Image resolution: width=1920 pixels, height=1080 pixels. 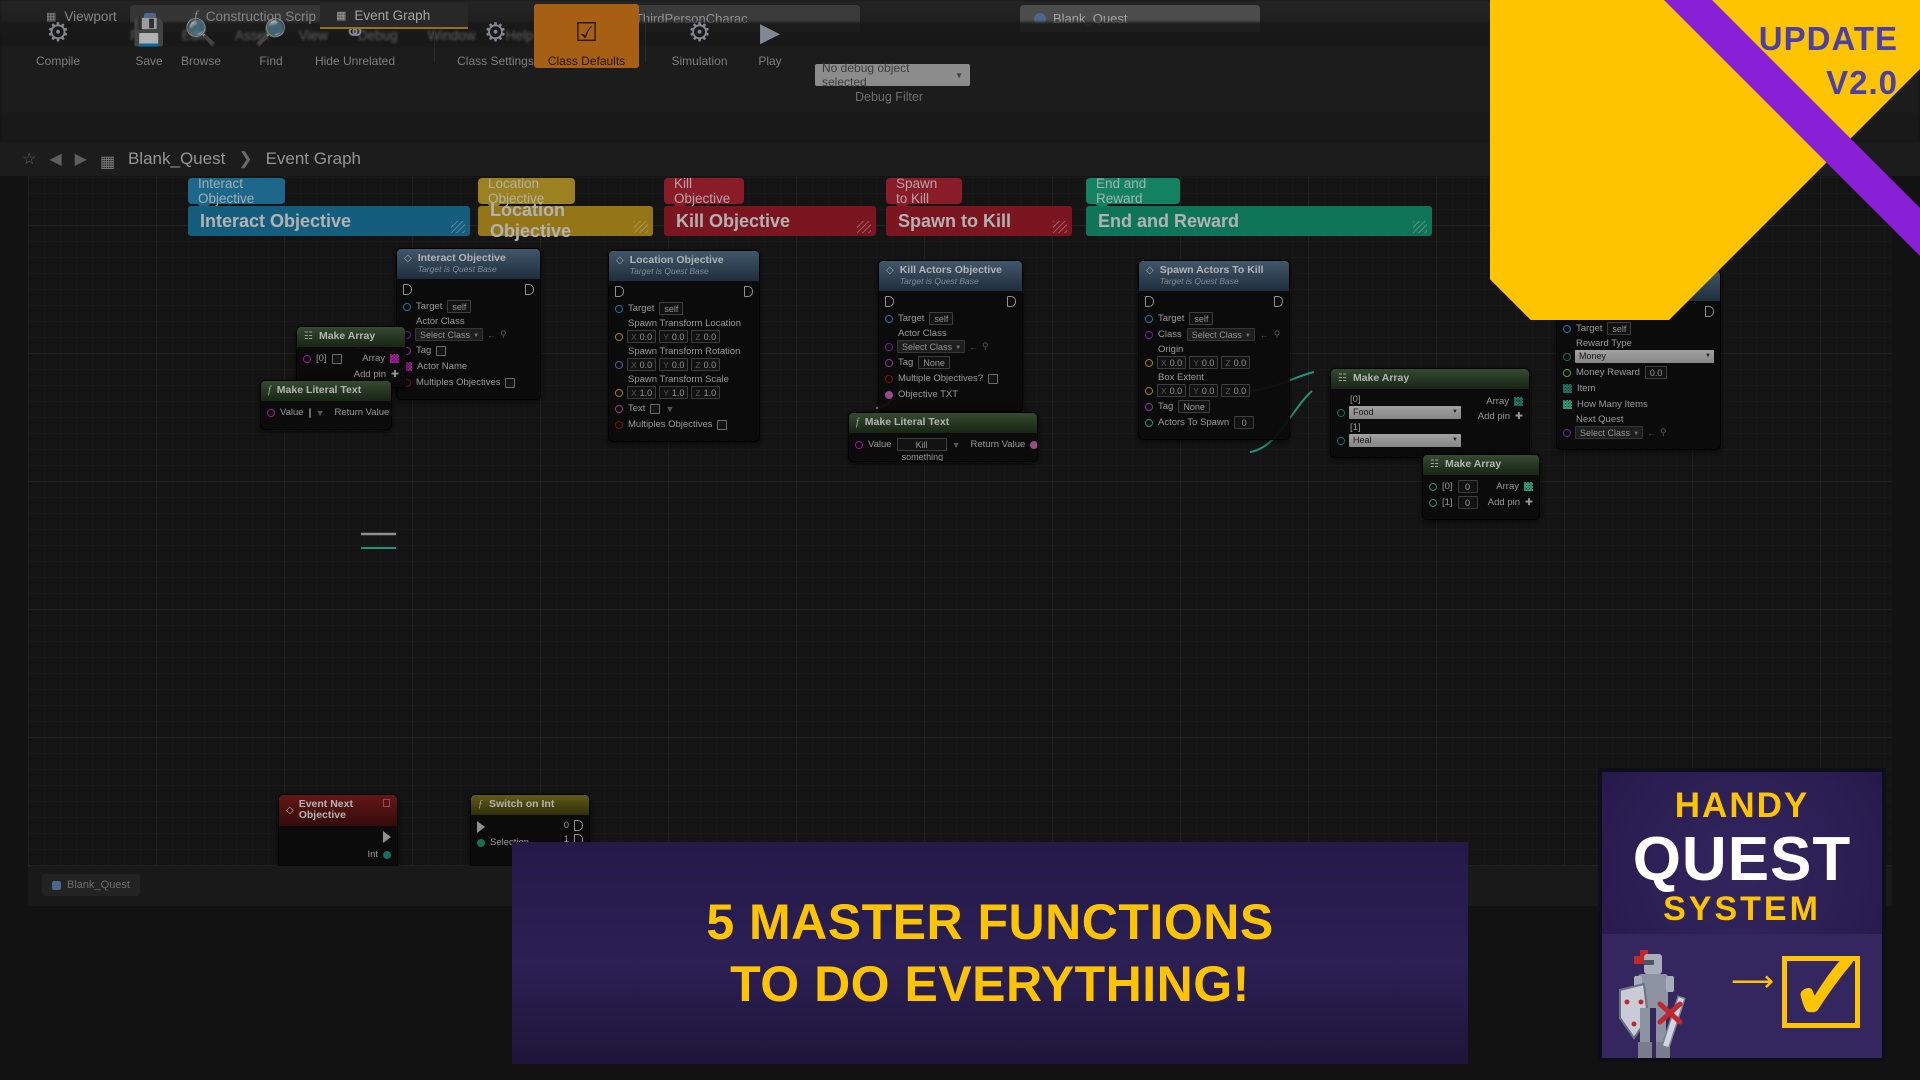 I want to click on pin-spawn-transform-location: Spawn Transform Location X 0.0 Y 0.0 Z 0.0, so click(x=684, y=331).